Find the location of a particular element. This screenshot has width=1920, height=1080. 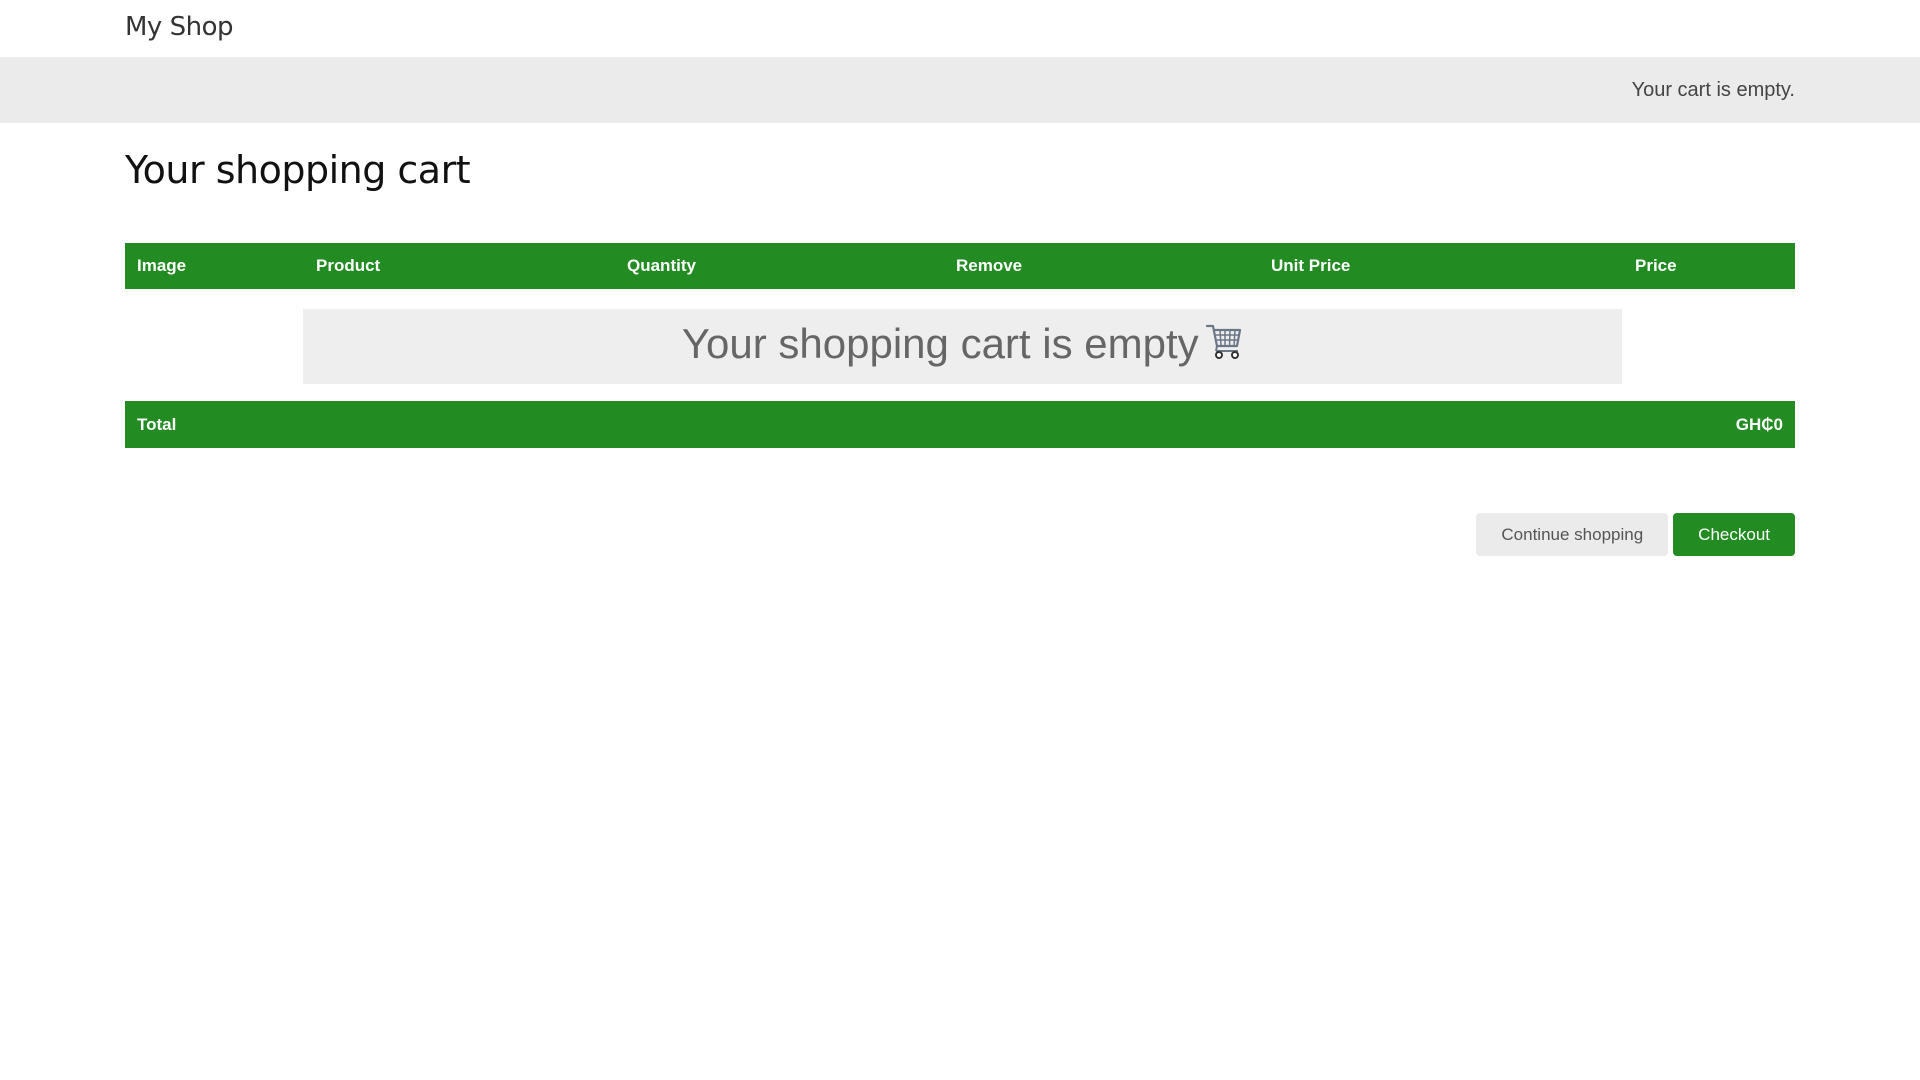

total-value: GH₵0 is located at coordinates (1759, 424).